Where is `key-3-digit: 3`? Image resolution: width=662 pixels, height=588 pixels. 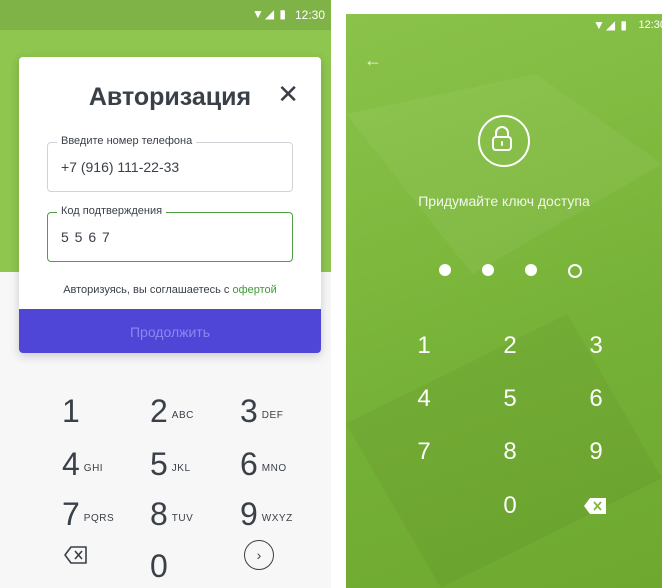
key-3-digit: 3 is located at coordinates (249, 411).